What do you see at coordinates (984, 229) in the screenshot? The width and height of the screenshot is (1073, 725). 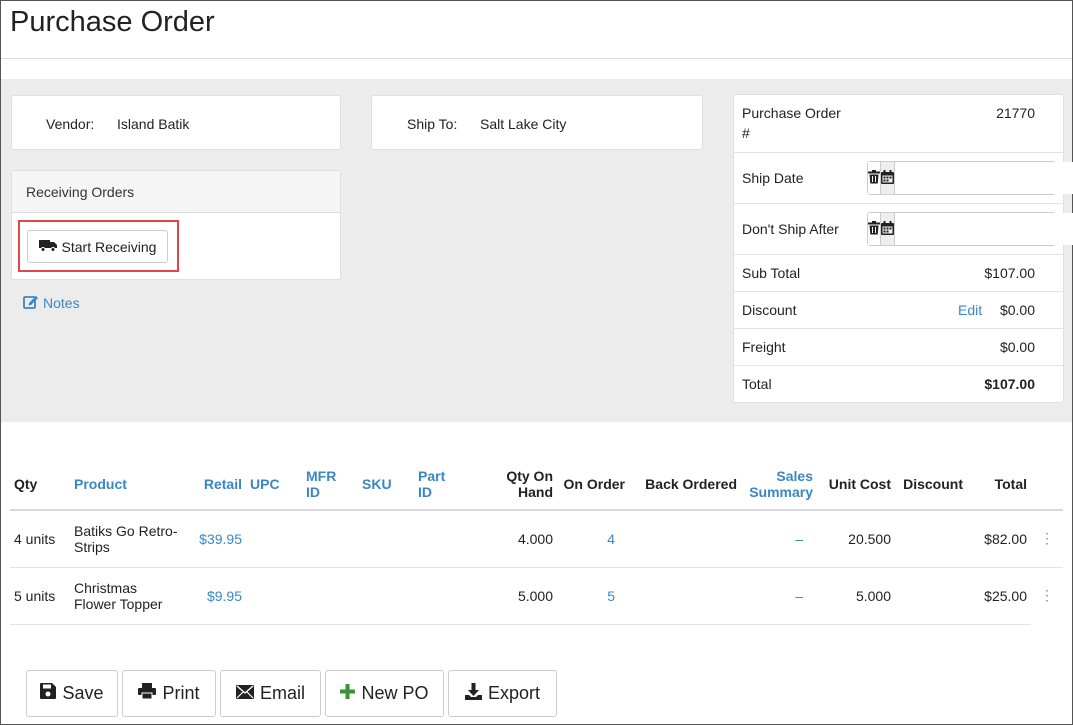 I see `dont-ship-after-input` at bounding box center [984, 229].